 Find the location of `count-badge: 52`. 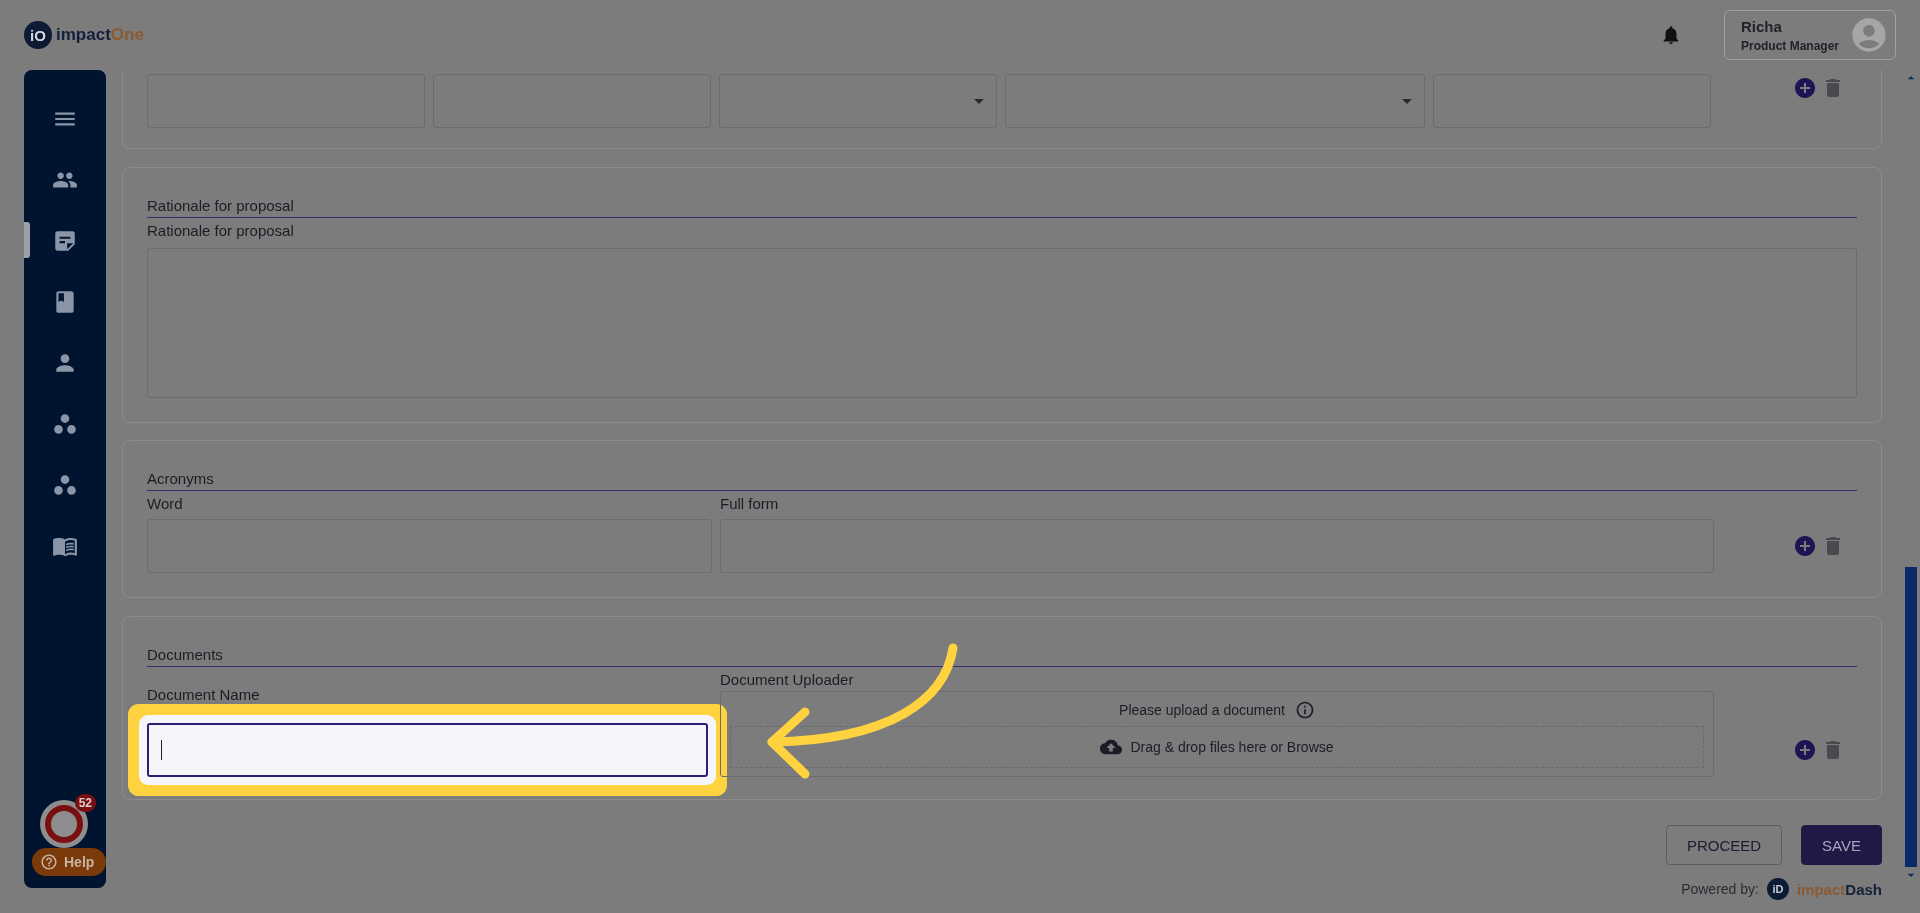

count-badge: 52 is located at coordinates (85, 803).